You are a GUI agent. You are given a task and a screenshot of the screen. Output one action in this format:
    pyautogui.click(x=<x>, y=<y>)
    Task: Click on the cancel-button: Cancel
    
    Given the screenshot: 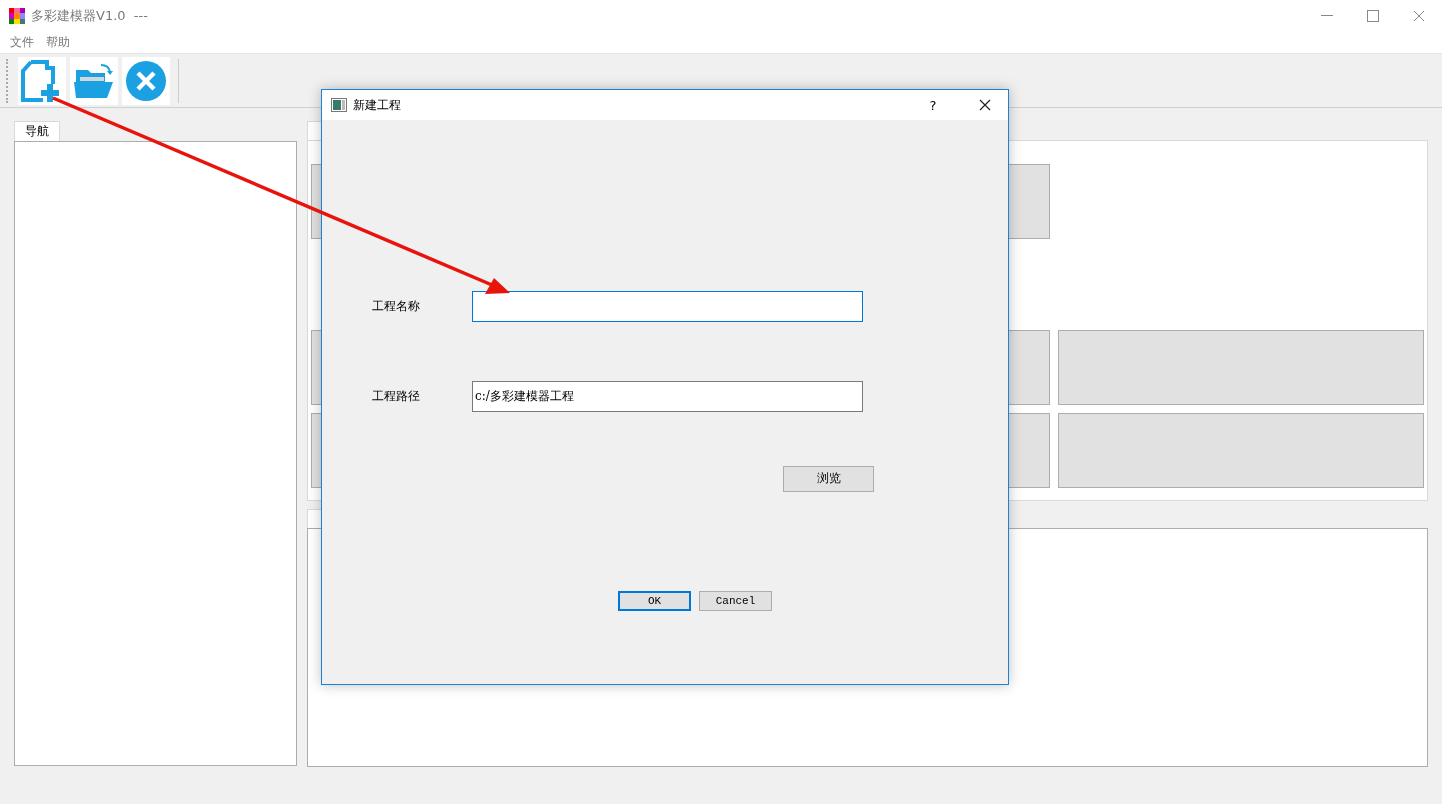 What is the action you would take?
    pyautogui.click(x=735, y=600)
    